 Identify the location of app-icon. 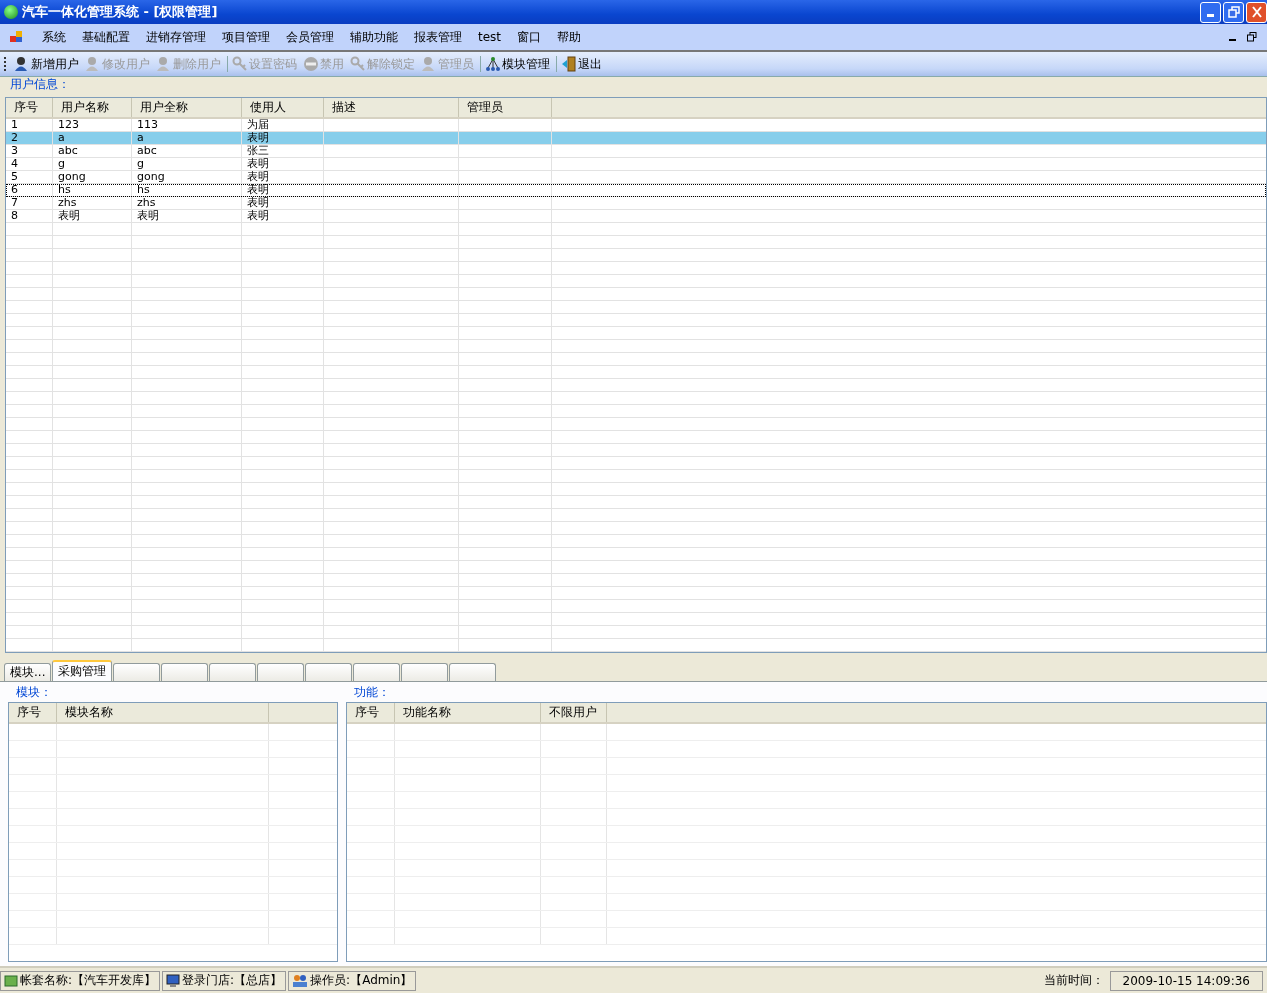
(11, 12).